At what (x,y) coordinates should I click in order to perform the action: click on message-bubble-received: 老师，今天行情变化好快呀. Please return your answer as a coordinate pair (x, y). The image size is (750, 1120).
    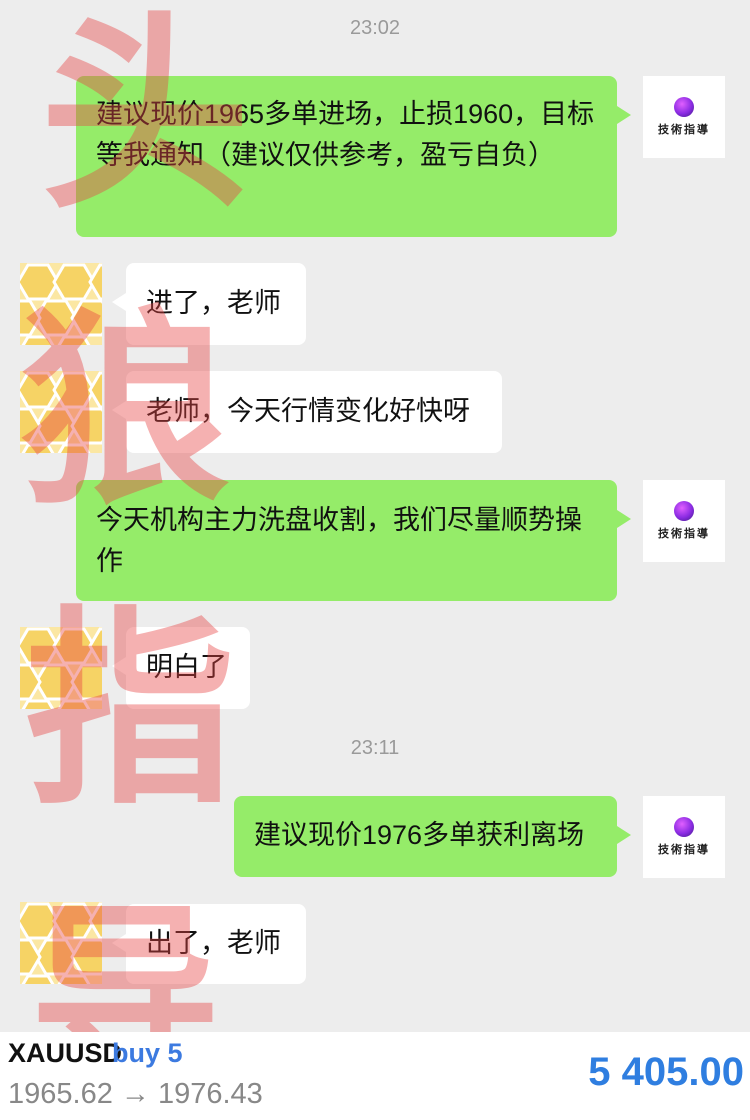
    Looking at the image, I should click on (307, 412).